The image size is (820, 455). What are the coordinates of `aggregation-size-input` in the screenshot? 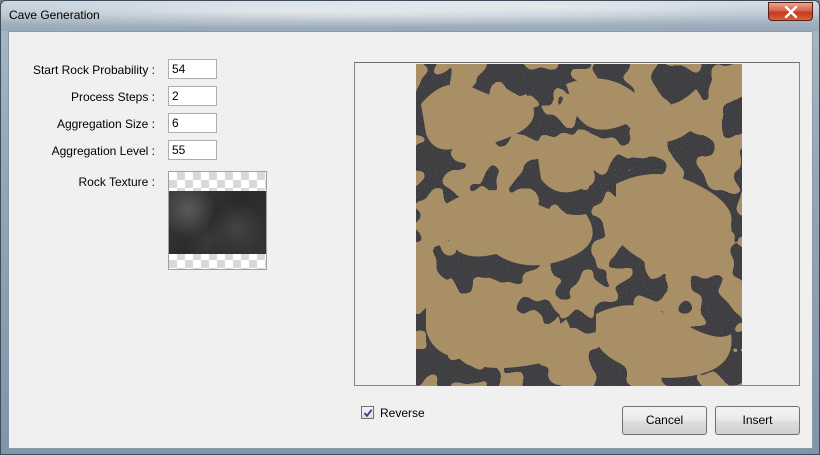 It's located at (192, 123).